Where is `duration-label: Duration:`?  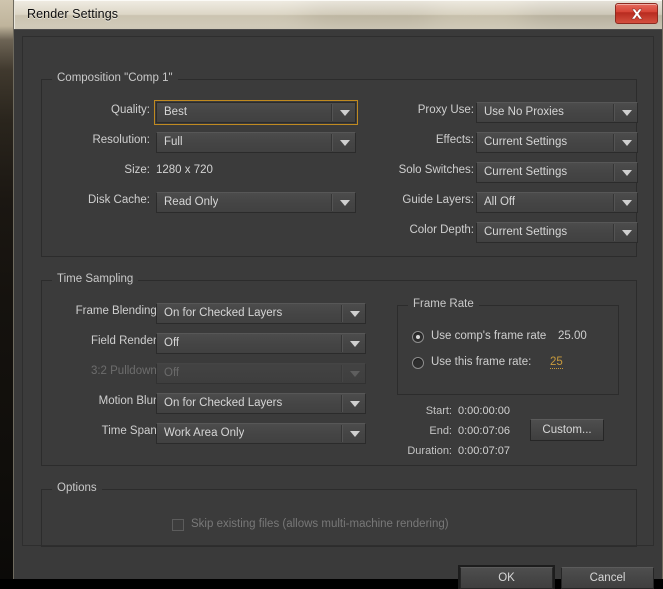 duration-label: Duration: is located at coordinates (429, 451).